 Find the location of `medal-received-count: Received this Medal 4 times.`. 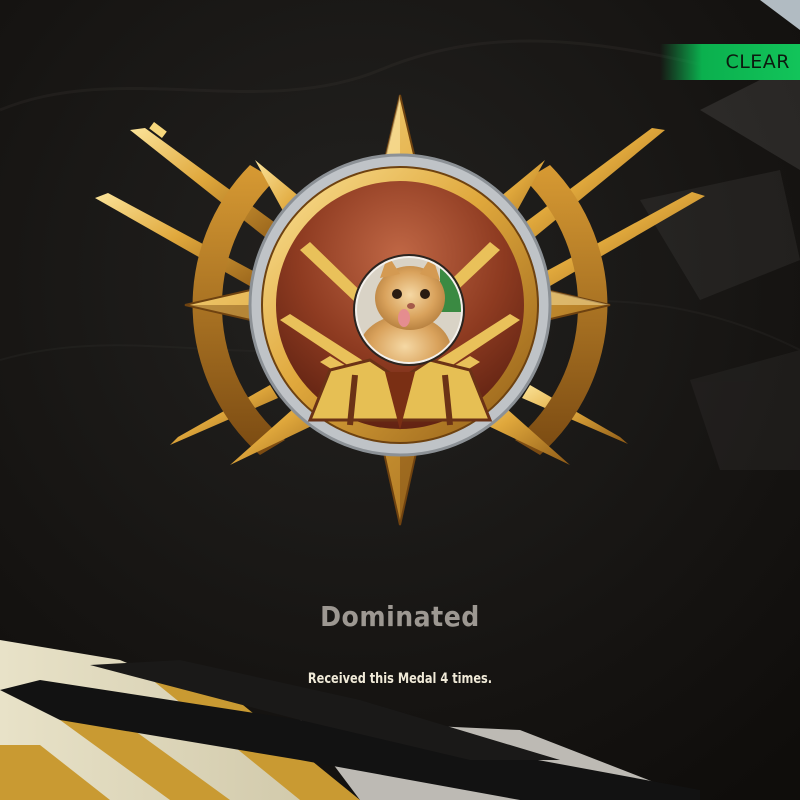

medal-received-count: Received this Medal 4 times. is located at coordinates (400, 679).